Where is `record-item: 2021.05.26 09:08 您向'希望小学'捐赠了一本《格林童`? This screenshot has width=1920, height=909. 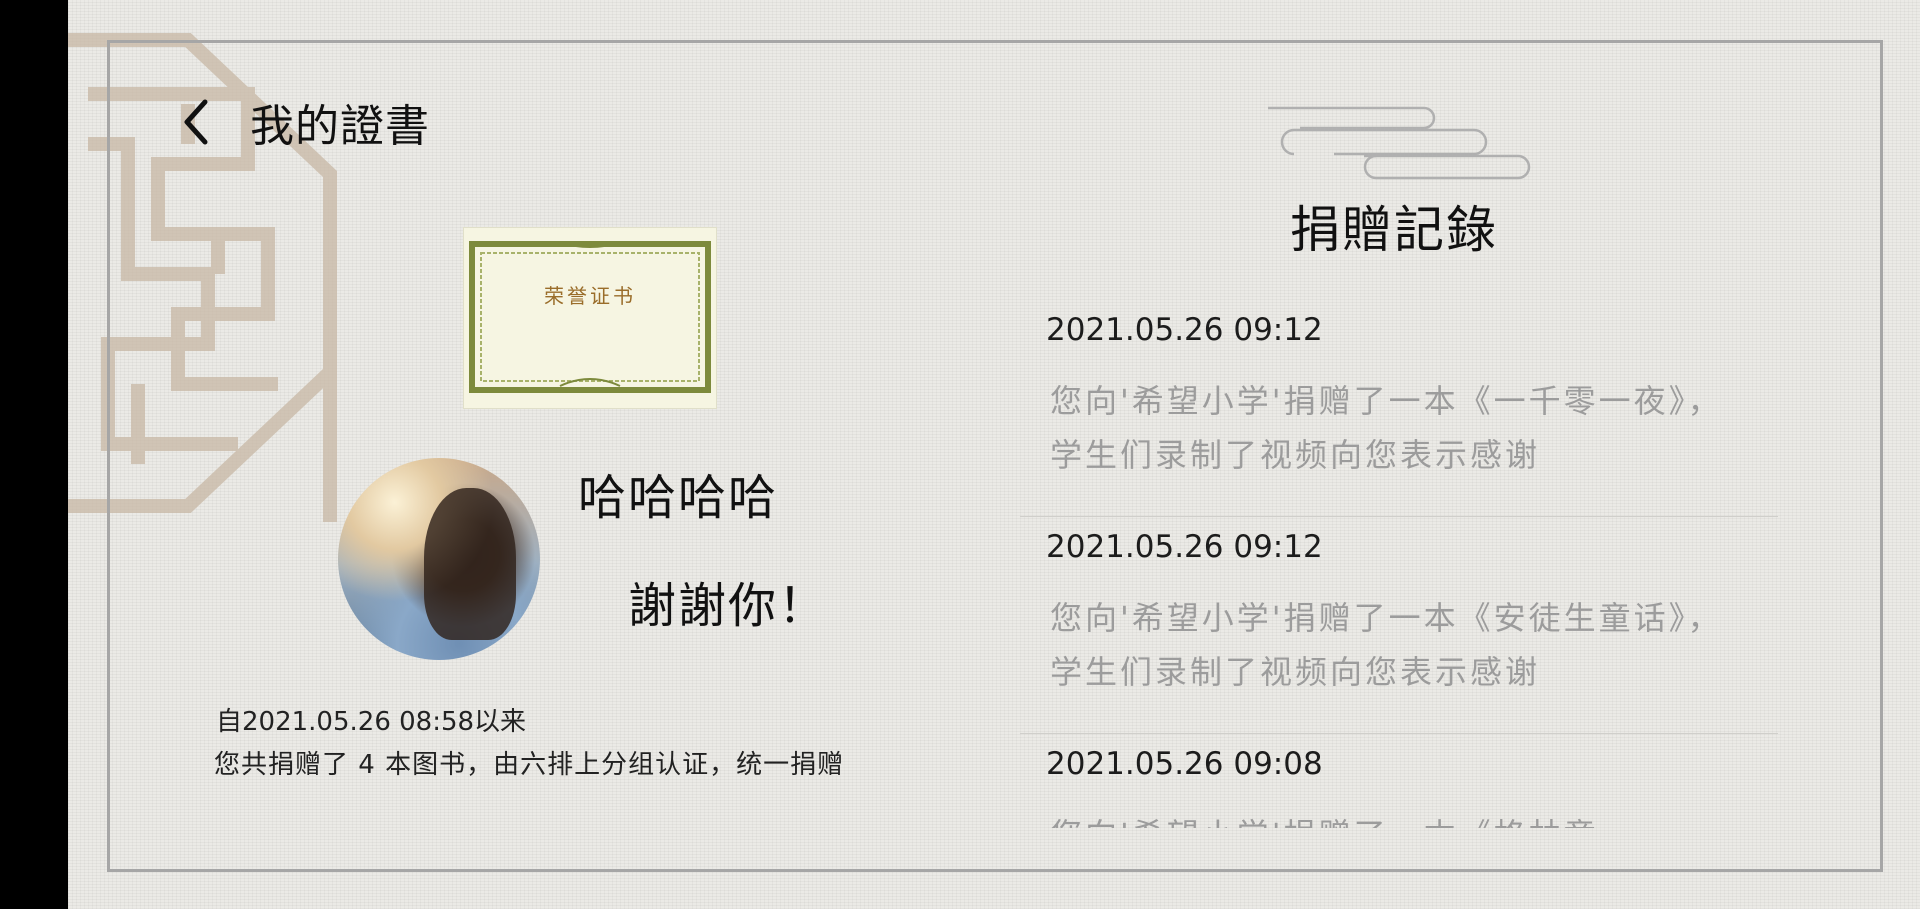 record-item: 2021.05.26 09:08 您向'希望小学'捐赠了一本《格林童 is located at coordinates (1399, 781).